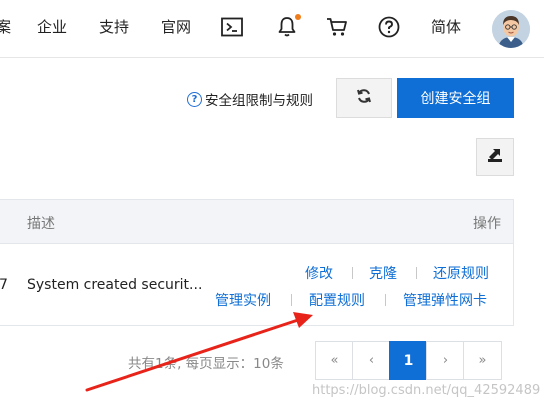 The image size is (544, 412). What do you see at coordinates (426, 390) in the screenshot?
I see `watermark: https://blog.csdn.net/qq_42592489` at bounding box center [426, 390].